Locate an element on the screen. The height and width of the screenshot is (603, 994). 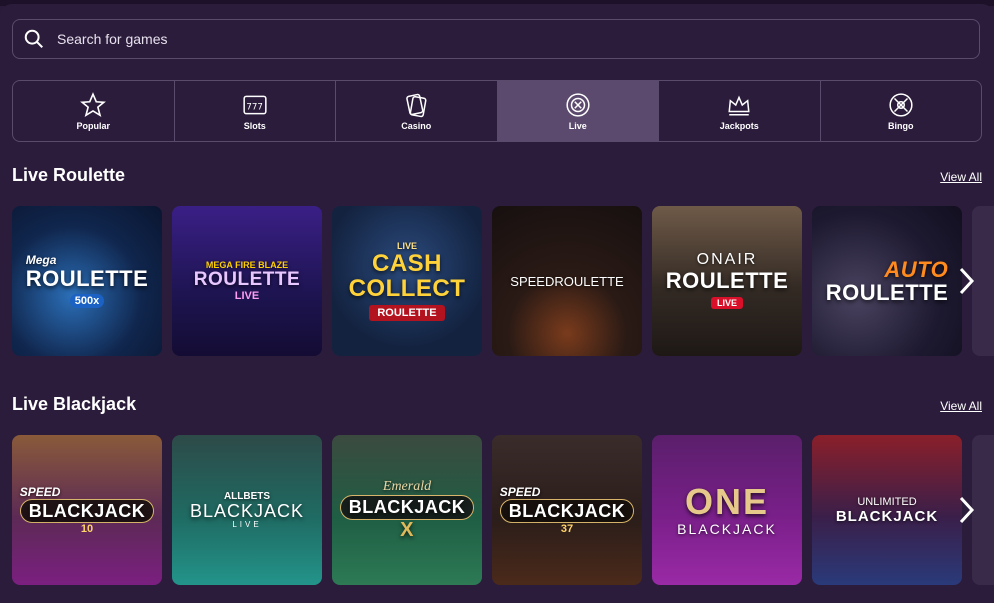
section-title-live-roulette: Live Roulette is located at coordinates (69, 175).